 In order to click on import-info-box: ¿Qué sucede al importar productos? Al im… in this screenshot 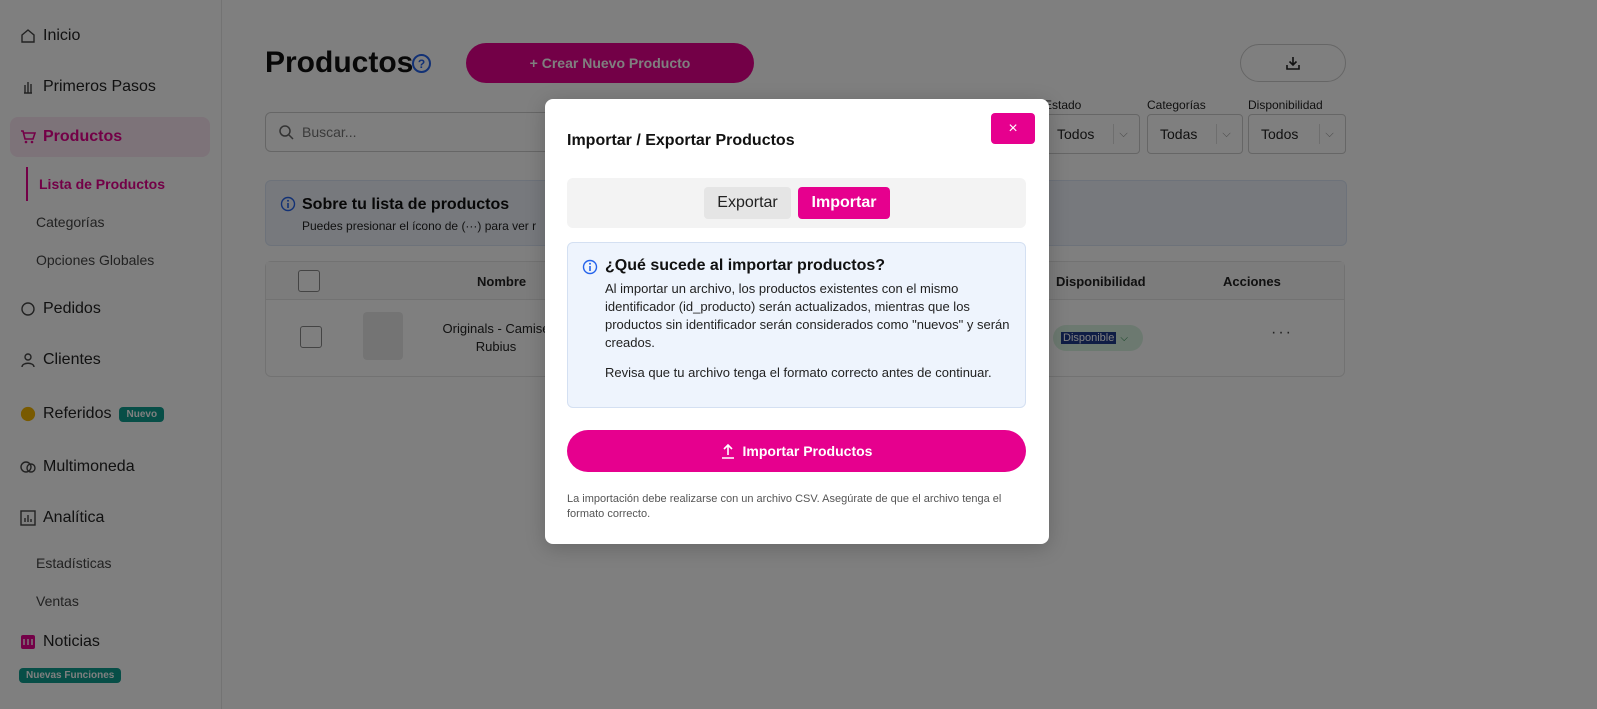, I will do `click(796, 325)`.